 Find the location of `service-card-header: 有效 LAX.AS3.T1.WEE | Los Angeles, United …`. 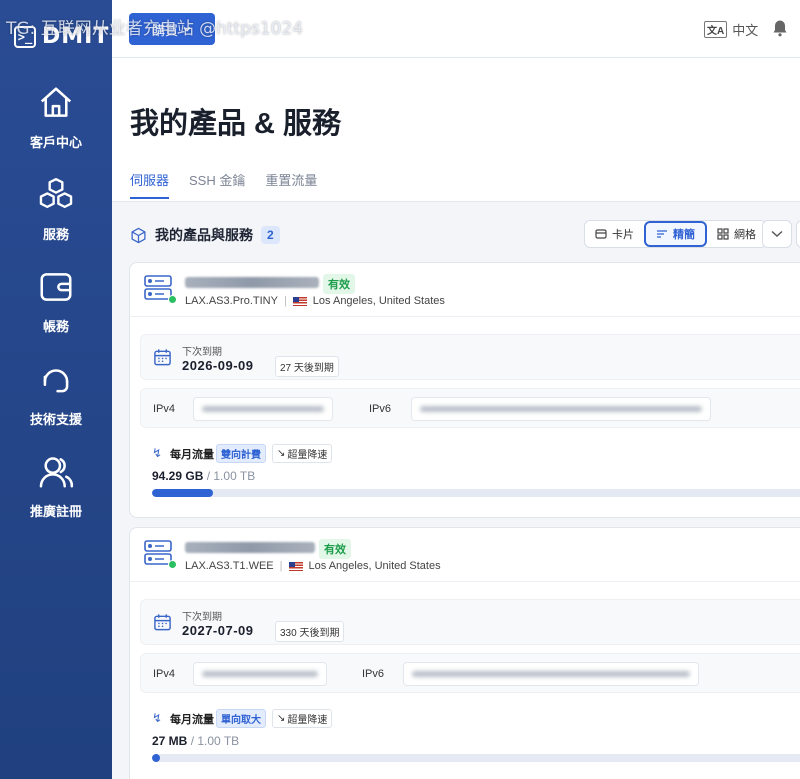

service-card-header: 有效 LAX.AS3.T1.WEE | Los Angeles, United … is located at coordinates (465, 555).